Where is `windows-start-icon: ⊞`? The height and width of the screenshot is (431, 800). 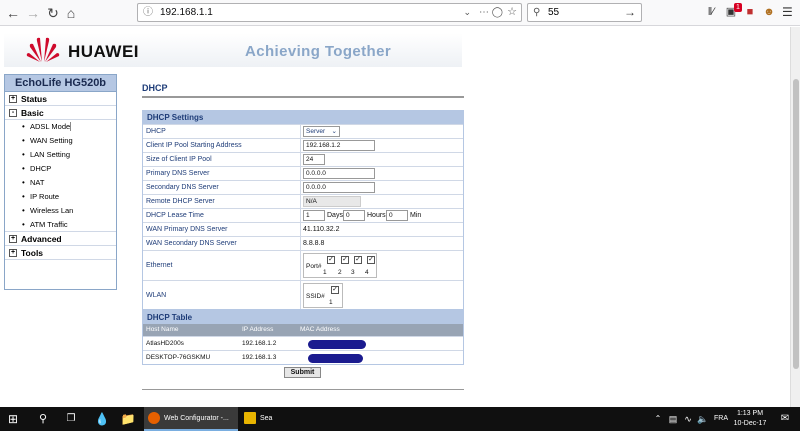 windows-start-icon: ⊞ is located at coordinates (13, 419).